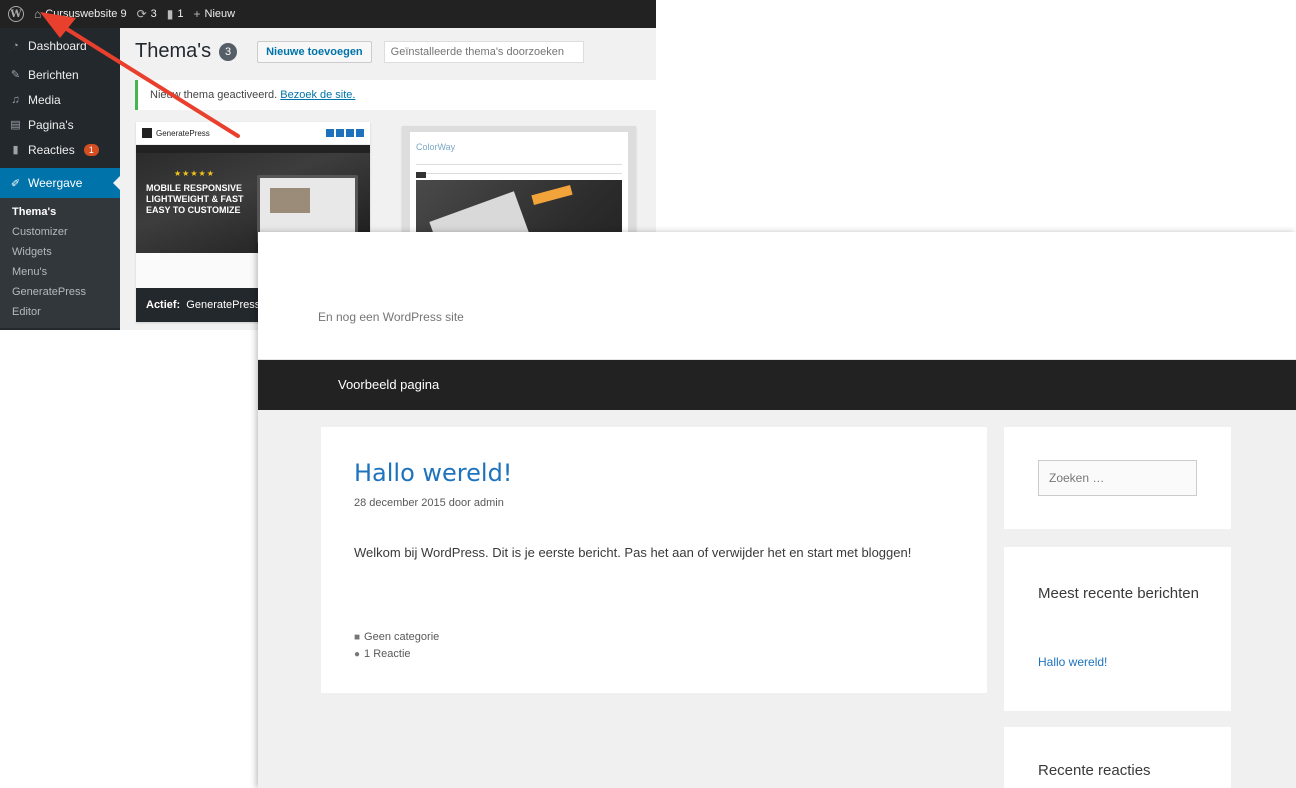 Image resolution: width=1296 pixels, height=788 pixels. Describe the element at coordinates (436, 147) in the screenshot. I see `theme-screenshot-title: ColorWay` at that location.